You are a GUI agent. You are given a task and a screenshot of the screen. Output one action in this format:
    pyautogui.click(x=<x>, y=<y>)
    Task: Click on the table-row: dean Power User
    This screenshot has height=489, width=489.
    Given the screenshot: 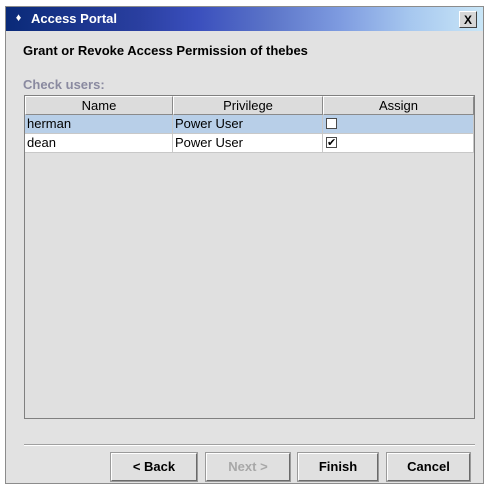 What is the action you would take?
    pyautogui.click(x=249, y=143)
    